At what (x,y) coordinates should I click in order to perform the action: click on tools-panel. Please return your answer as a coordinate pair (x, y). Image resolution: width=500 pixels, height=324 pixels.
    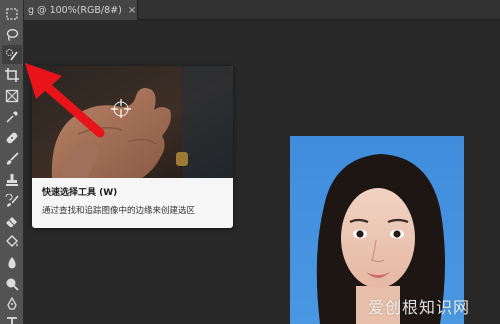
    Looking at the image, I should click on (12, 162).